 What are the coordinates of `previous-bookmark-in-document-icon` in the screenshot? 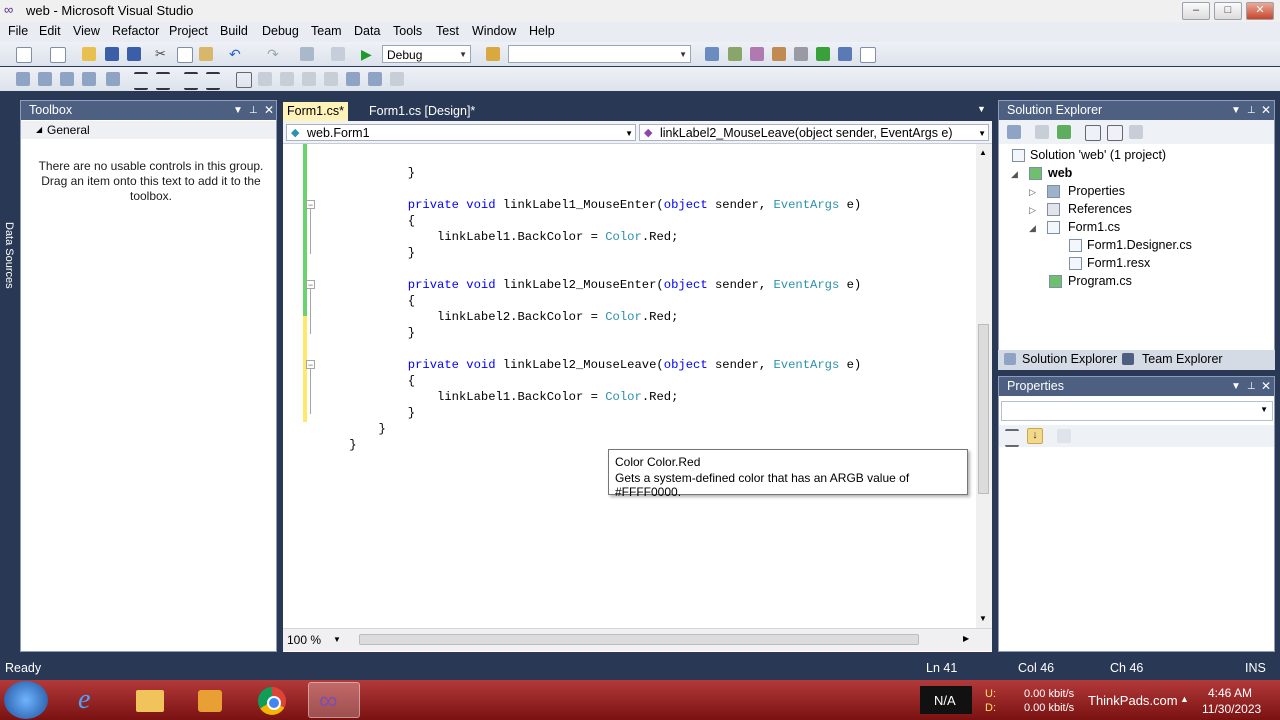 It's located at (353, 79).